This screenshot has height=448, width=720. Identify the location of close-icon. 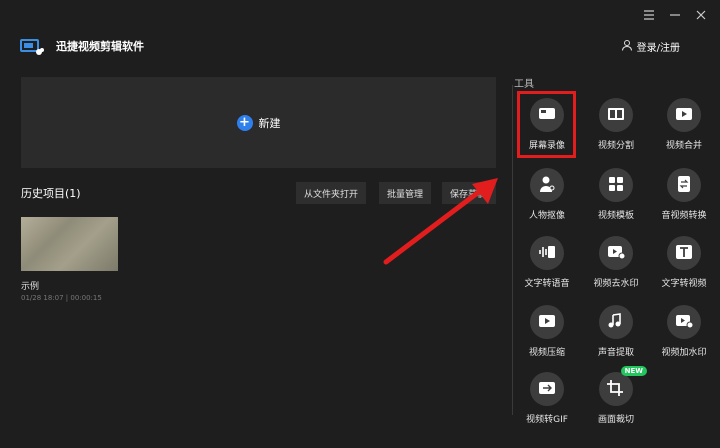
(701, 15).